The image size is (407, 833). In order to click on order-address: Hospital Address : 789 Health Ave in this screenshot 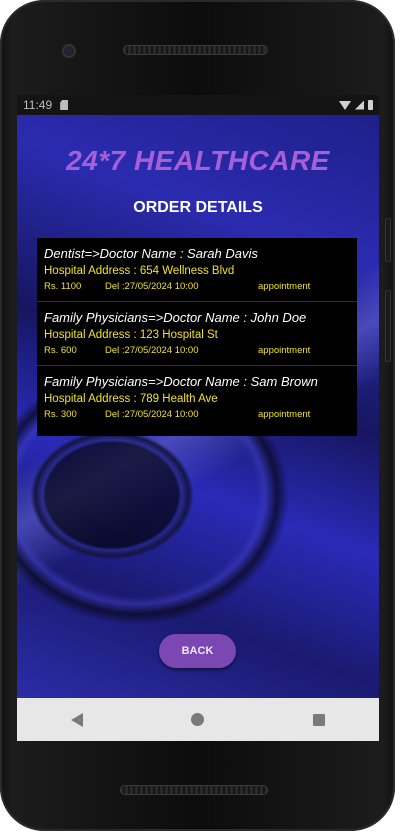, I will do `click(131, 399)`.